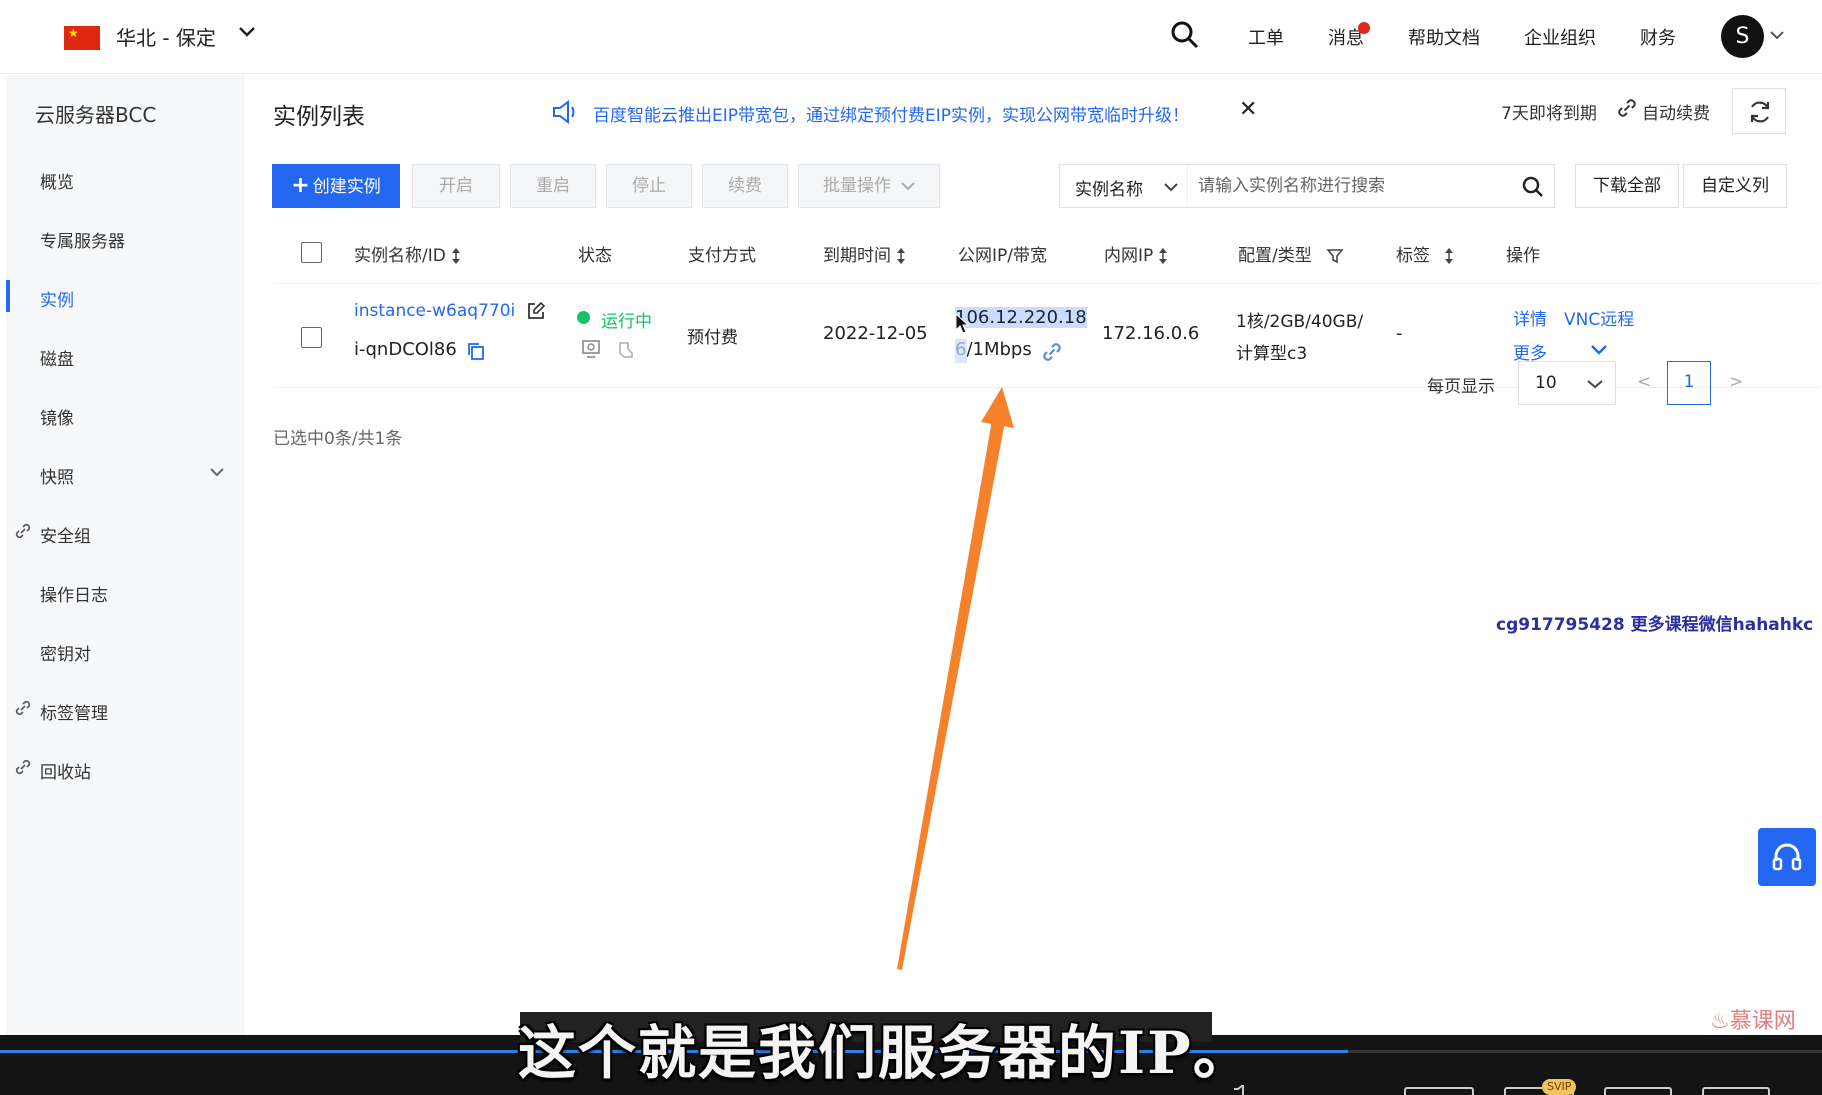  Describe the element at coordinates (1559, 1087) in the screenshot. I see `svip-badge: SVIP` at that location.